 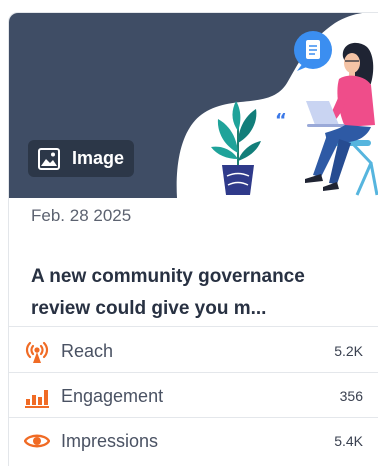 I want to click on impressions-eye-icon, so click(x=37, y=441).